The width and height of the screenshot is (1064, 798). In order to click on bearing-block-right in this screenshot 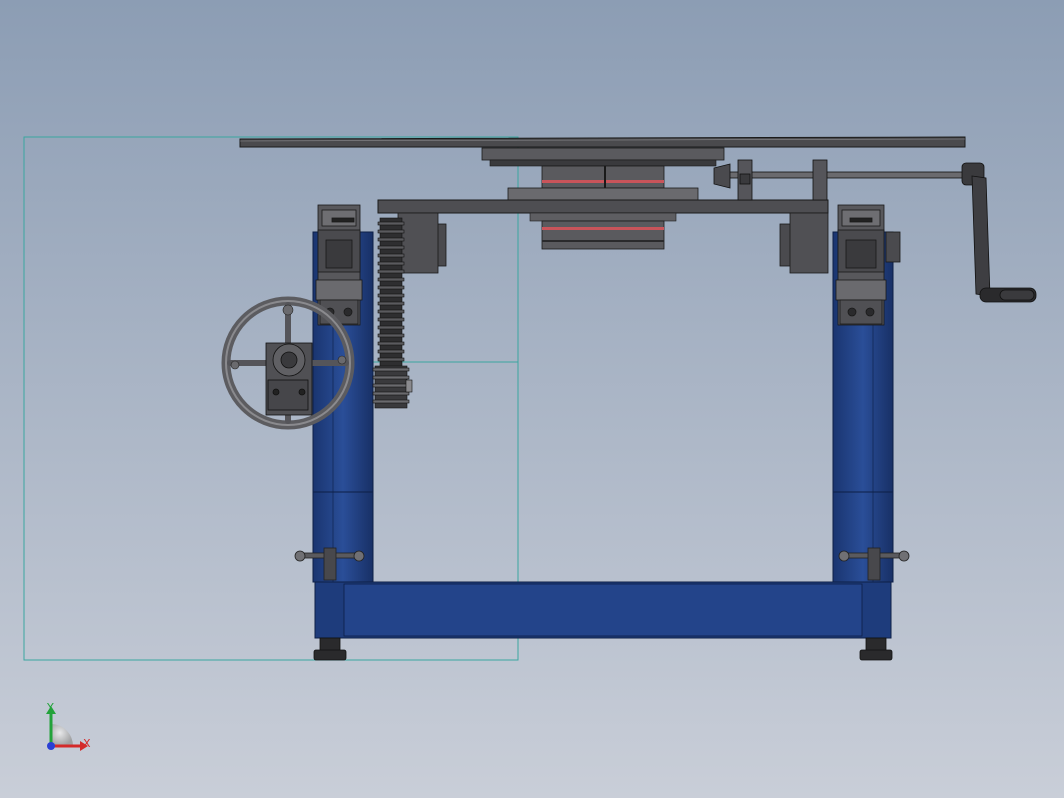, I will do `click(861, 265)`.